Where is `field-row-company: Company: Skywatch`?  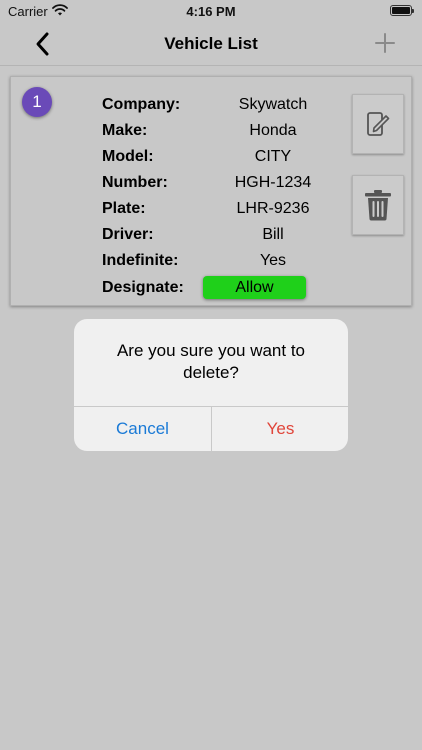
field-row-company: Company: Skywatch is located at coordinates (232, 108).